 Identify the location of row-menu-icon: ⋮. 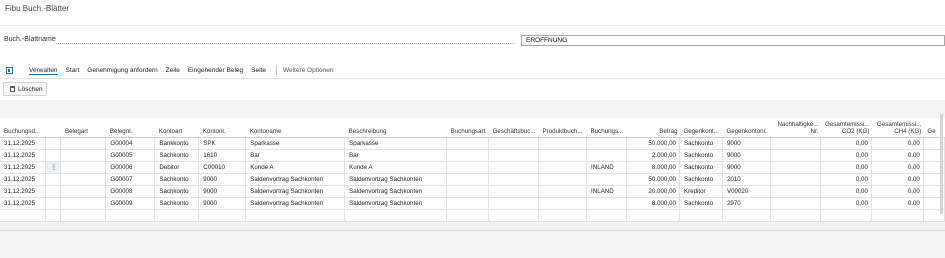
(53, 167).